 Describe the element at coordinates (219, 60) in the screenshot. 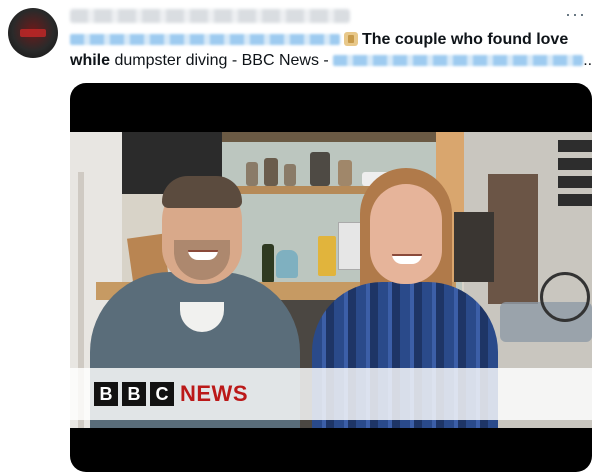

I see `headline-rest: dumpster diving - BBC News -` at that location.